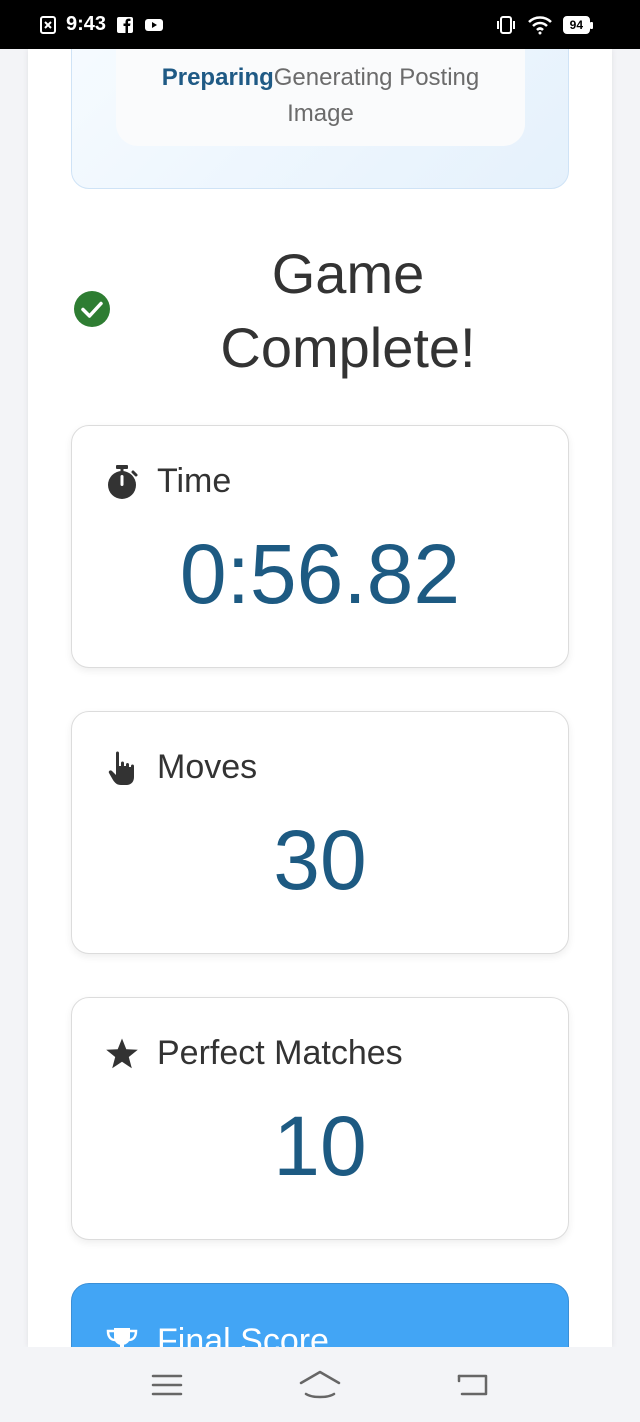 The height and width of the screenshot is (1422, 640). Describe the element at coordinates (348, 273) in the screenshot. I see `title-line-1: Game` at that location.